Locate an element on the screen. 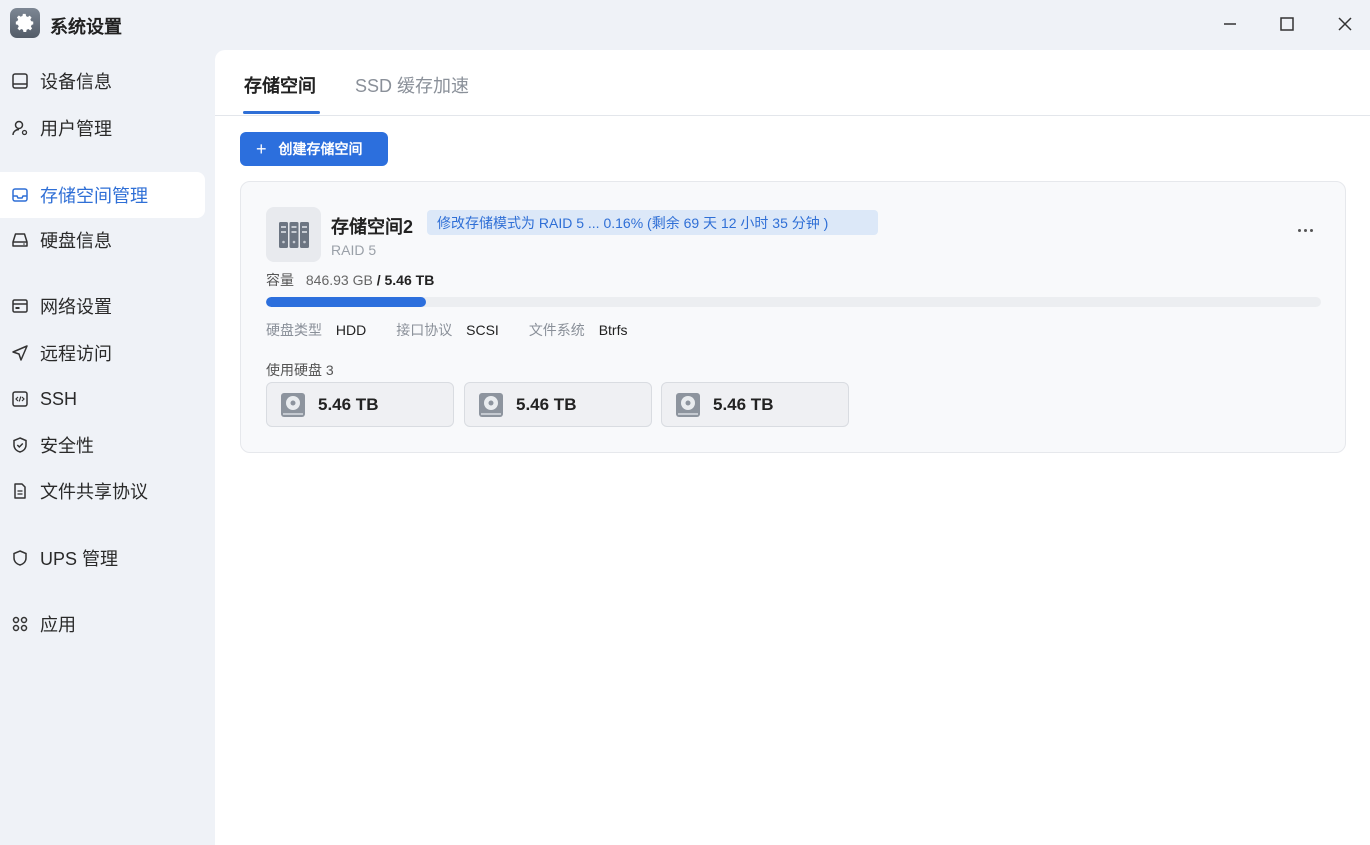 The image size is (1370, 845). meta-key: 接口协议 is located at coordinates (424, 330).